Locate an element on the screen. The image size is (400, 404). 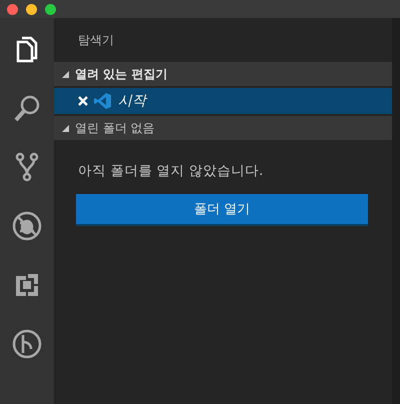
close-window-button is located at coordinates (12, 9).